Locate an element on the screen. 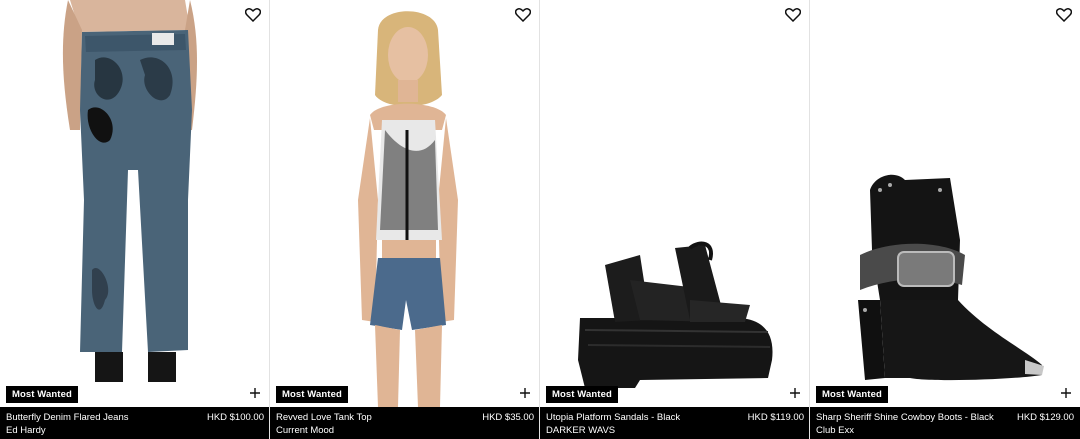 This screenshot has width=1080, height=439. product-name: Utopia Platform Sandals - Black is located at coordinates (613, 417).